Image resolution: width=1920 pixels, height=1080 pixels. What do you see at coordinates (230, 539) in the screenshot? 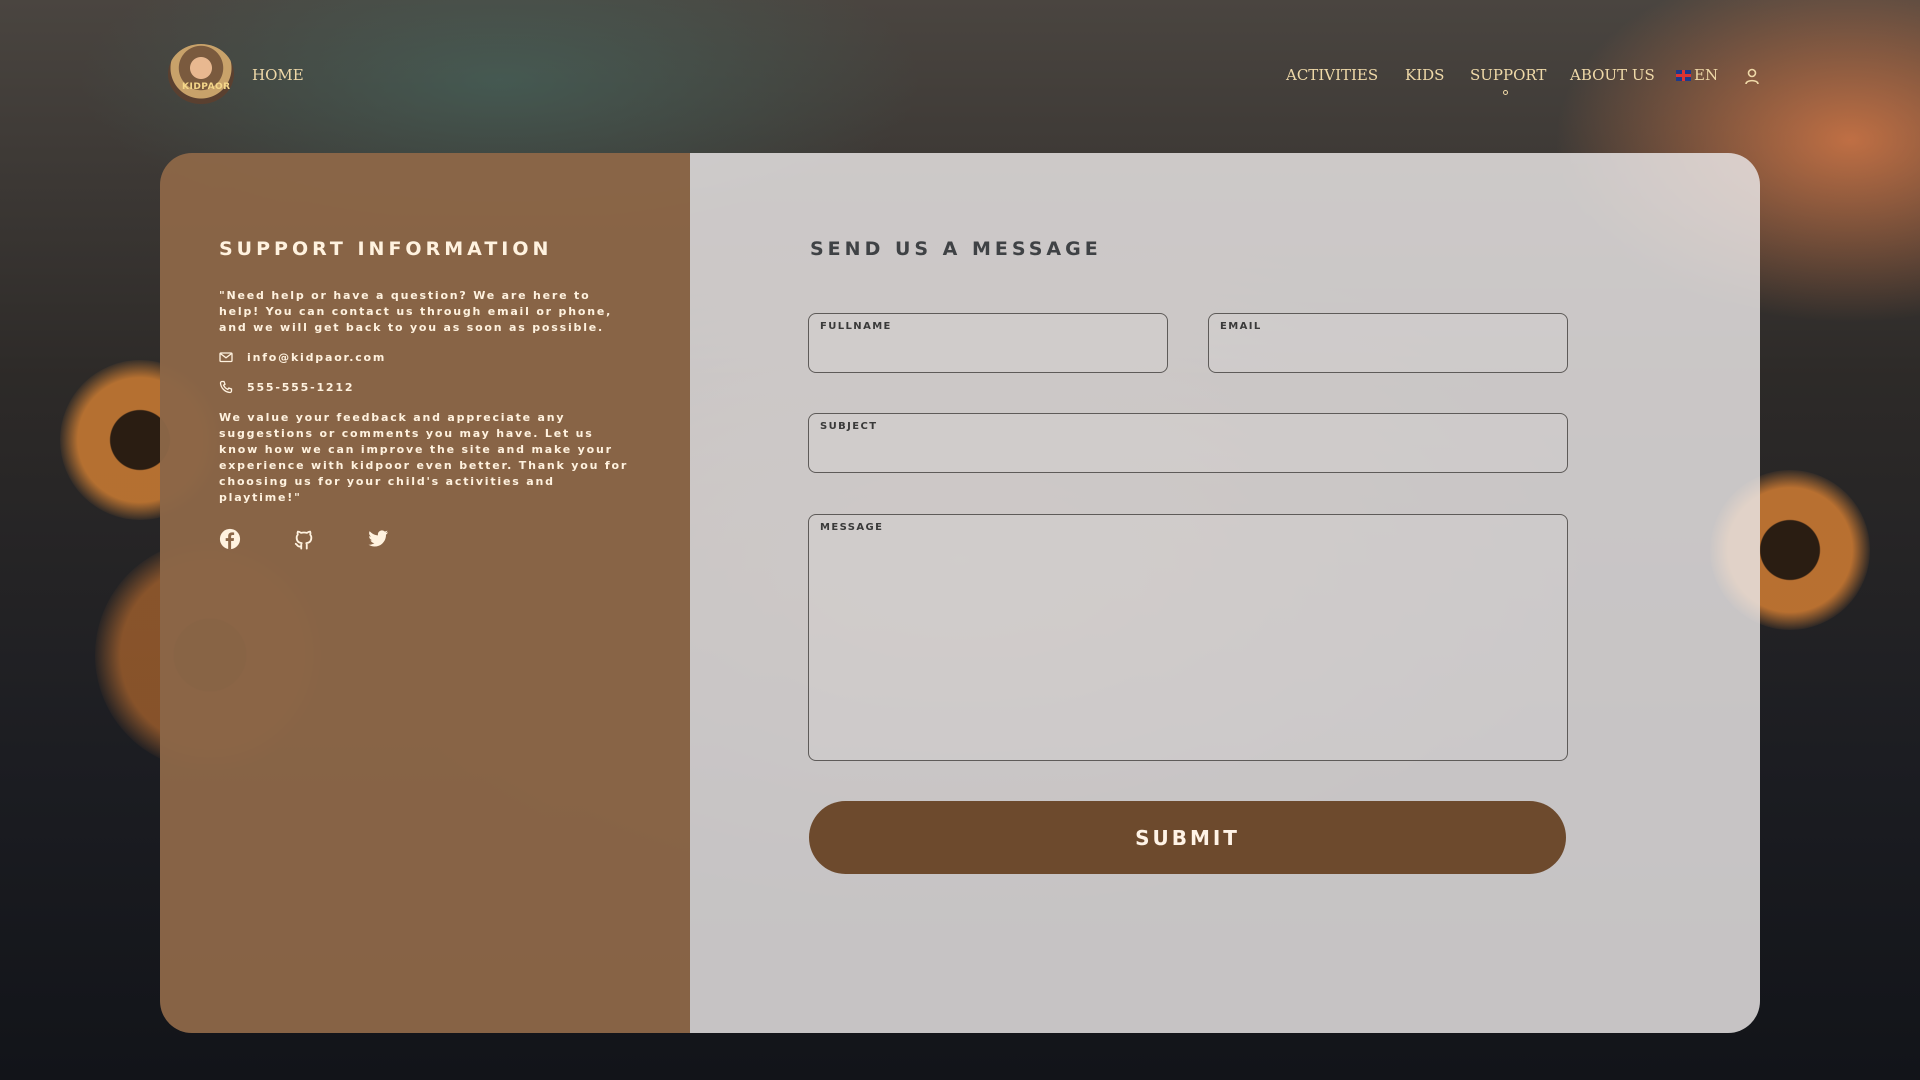
I see `facebook-icon` at bounding box center [230, 539].